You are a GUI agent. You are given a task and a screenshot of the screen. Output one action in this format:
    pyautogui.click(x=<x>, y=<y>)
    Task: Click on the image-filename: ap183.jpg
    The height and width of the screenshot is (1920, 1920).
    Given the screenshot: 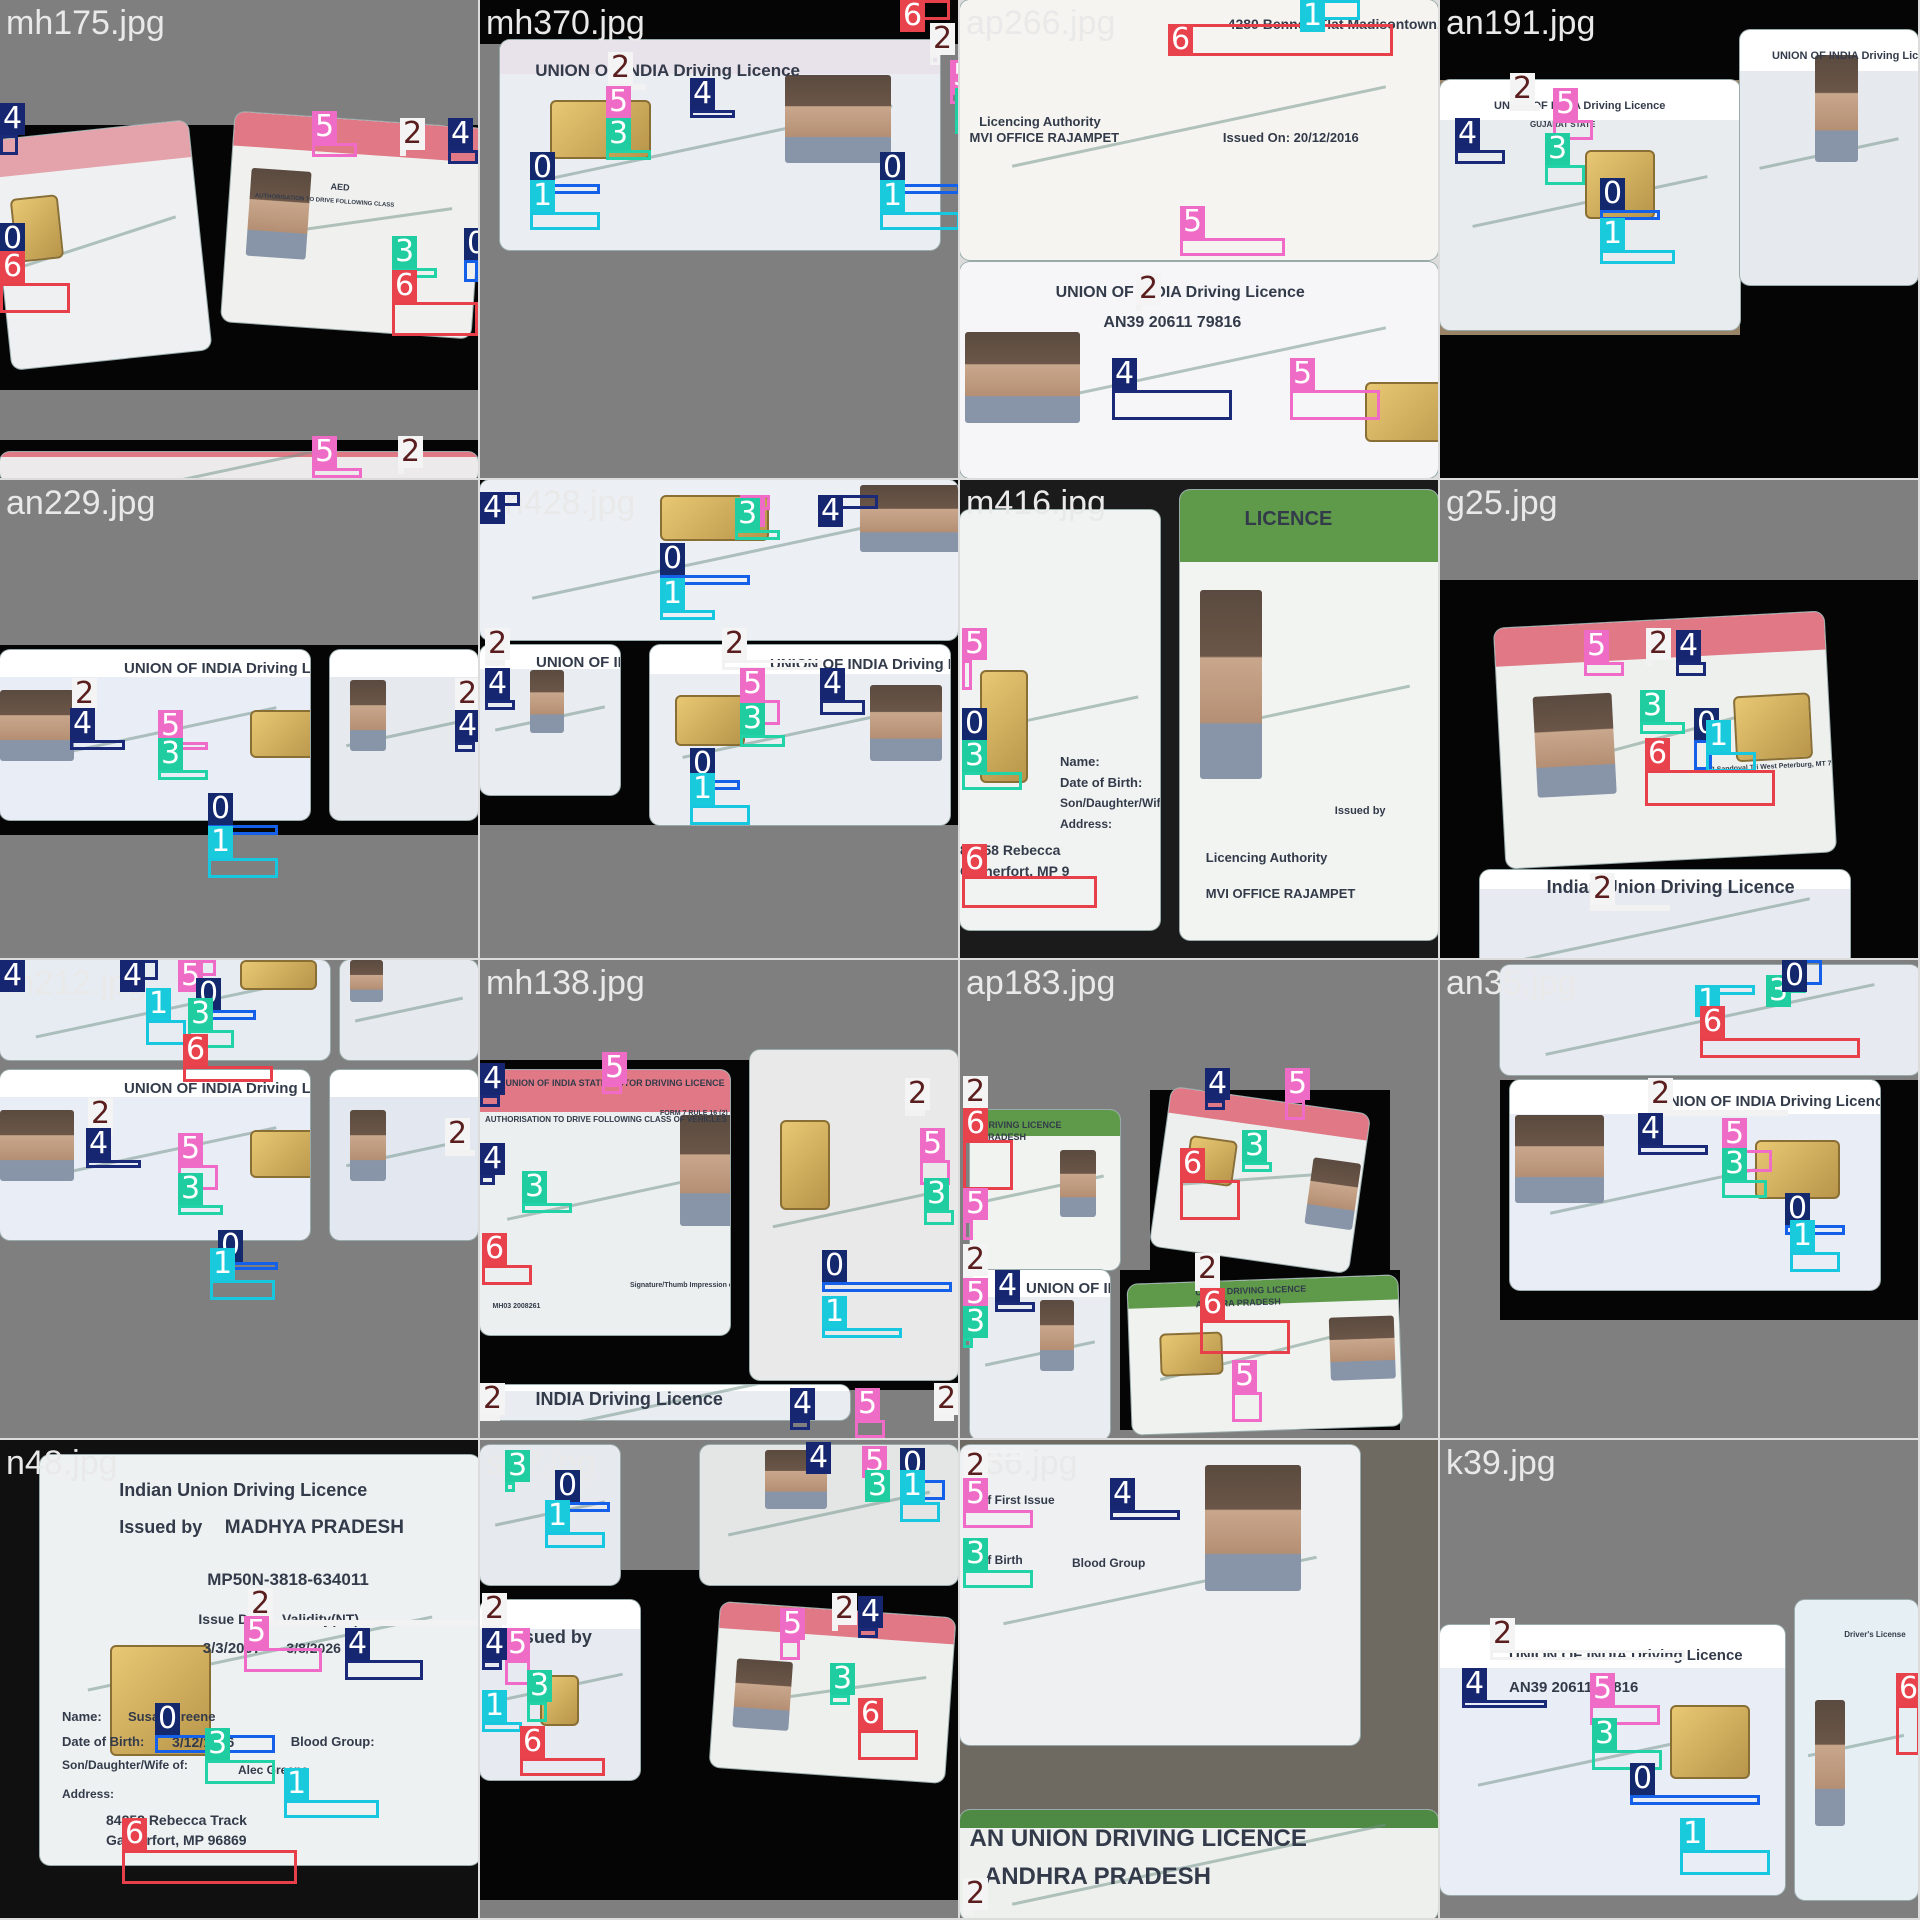 What is the action you would take?
    pyautogui.click(x=1041, y=983)
    